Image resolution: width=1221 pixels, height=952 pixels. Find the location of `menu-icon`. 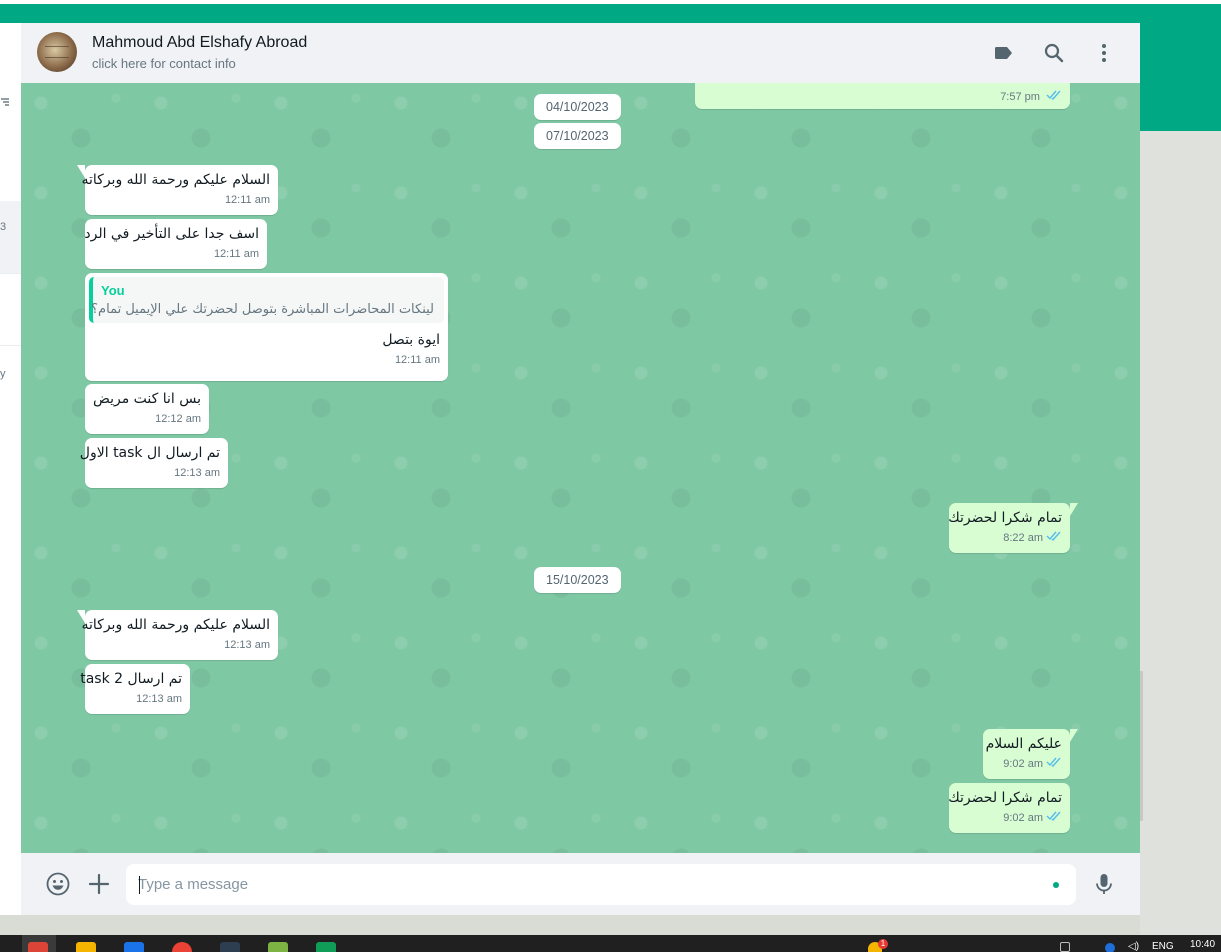

menu-icon is located at coordinates (1104, 53).